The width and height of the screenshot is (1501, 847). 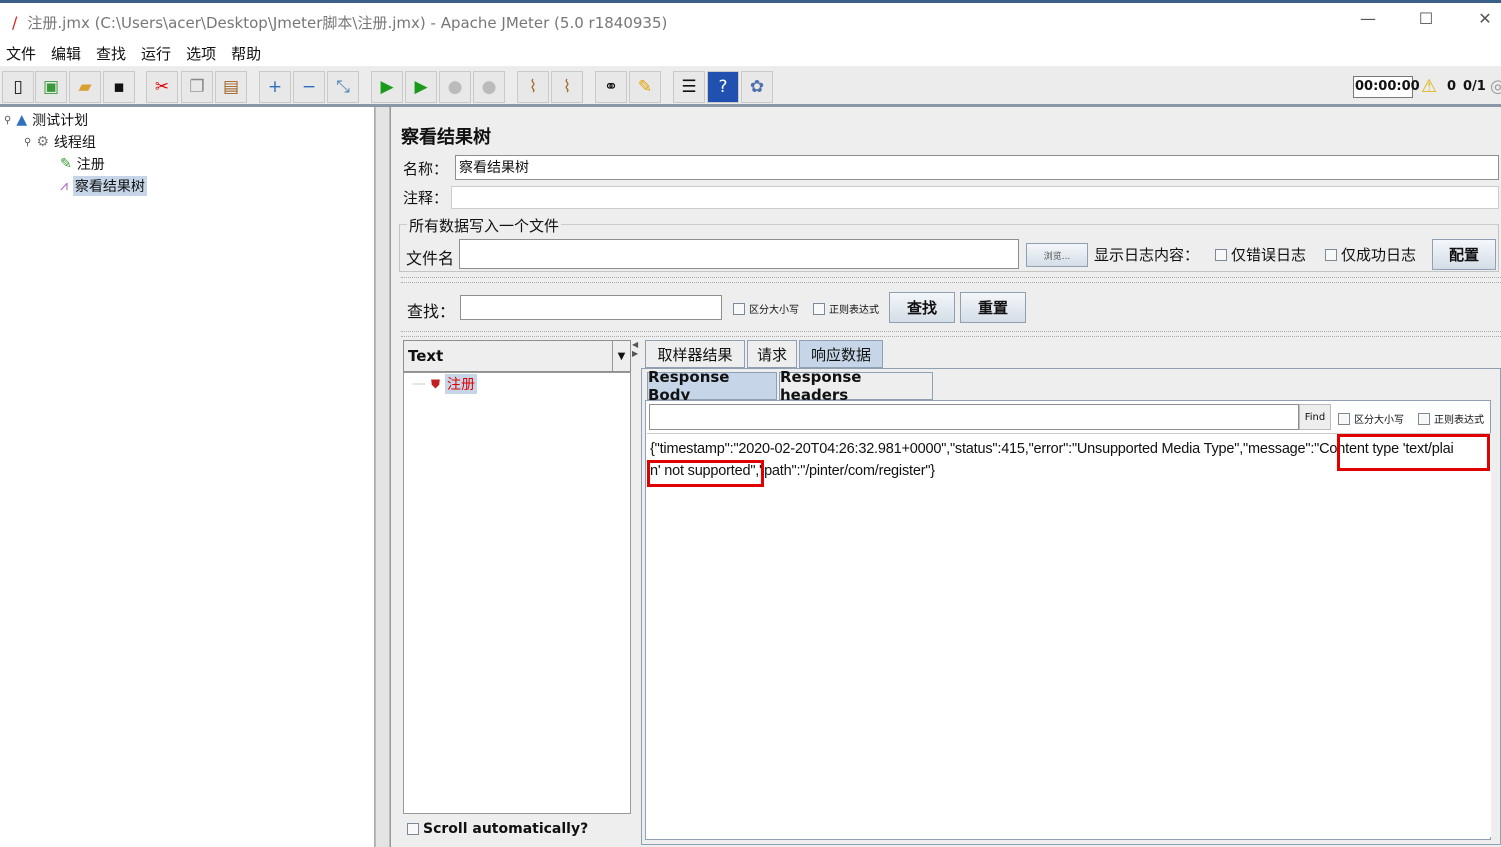 I want to click on start-icon: ▶, so click(x=387, y=87).